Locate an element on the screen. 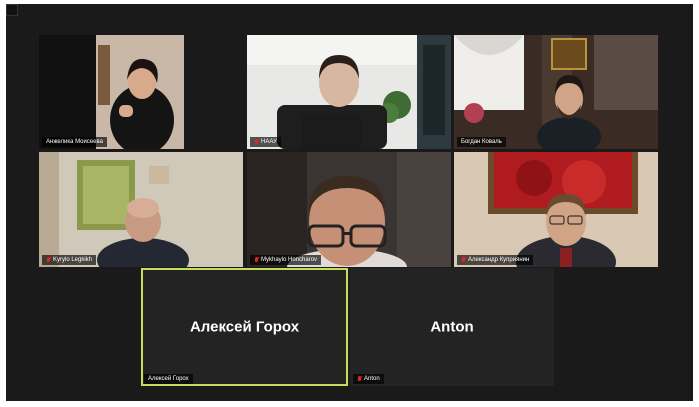 This screenshot has height=407, width=699. participant-name-label: Алексей Горох is located at coordinates (168, 379).